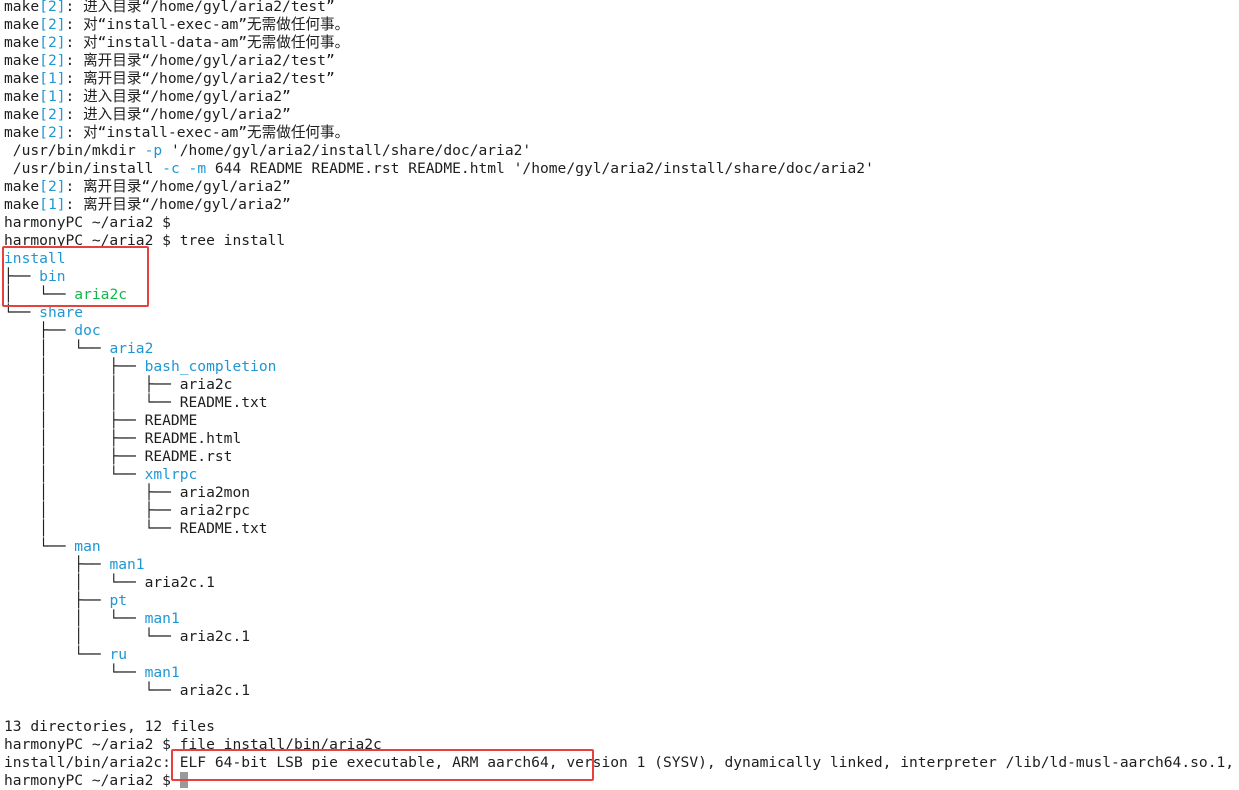 This screenshot has width=1239, height=790. I want to click on terminal-line: install, so click(35, 259).